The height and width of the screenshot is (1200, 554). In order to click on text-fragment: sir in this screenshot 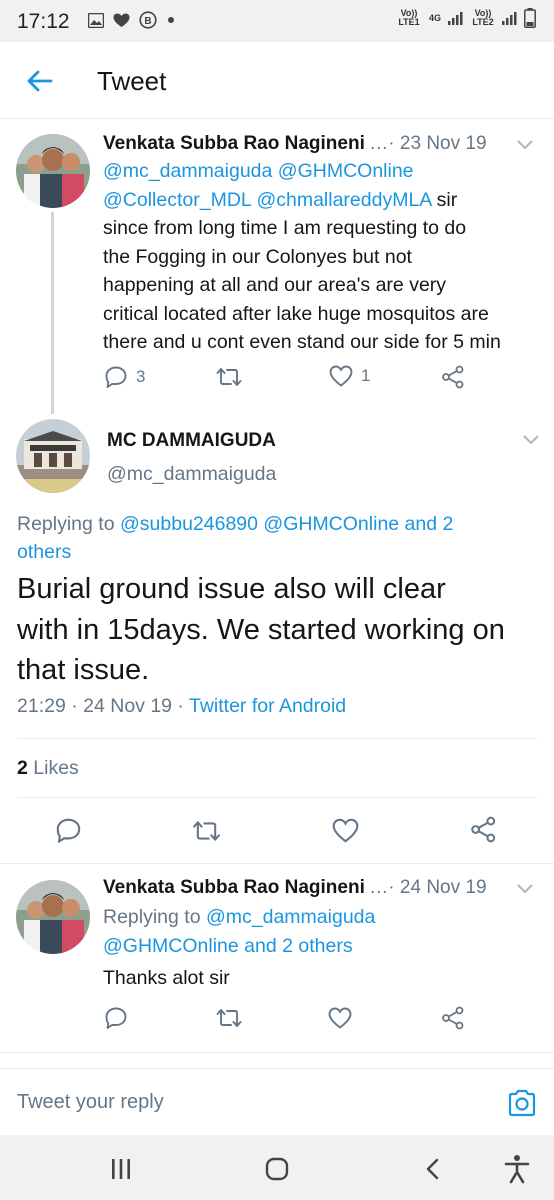, I will do `click(444, 199)`.